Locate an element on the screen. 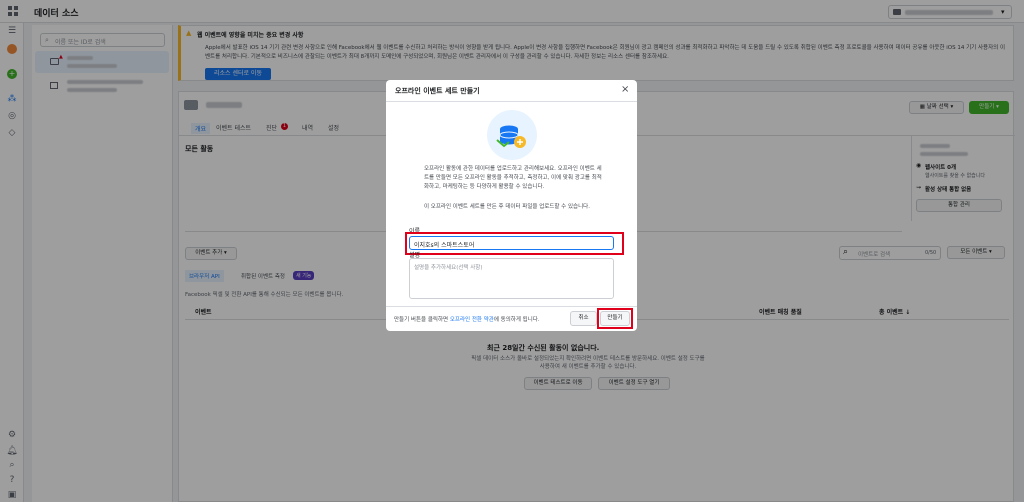 The image size is (1024, 502). terms-notice: 만들기 버튼을 클릭하면 오프라인 전환 약관에 동의하게 됩니다. is located at coordinates (467, 319).